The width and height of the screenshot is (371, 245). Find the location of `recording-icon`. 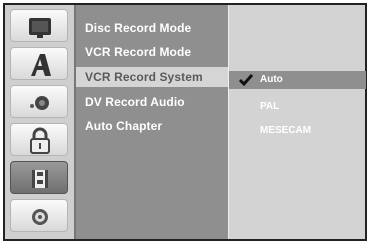

recording-icon is located at coordinates (39, 177).